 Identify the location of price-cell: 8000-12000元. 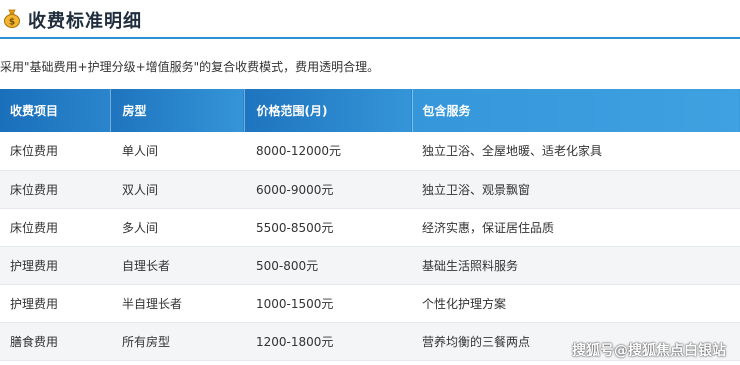
(328, 151).